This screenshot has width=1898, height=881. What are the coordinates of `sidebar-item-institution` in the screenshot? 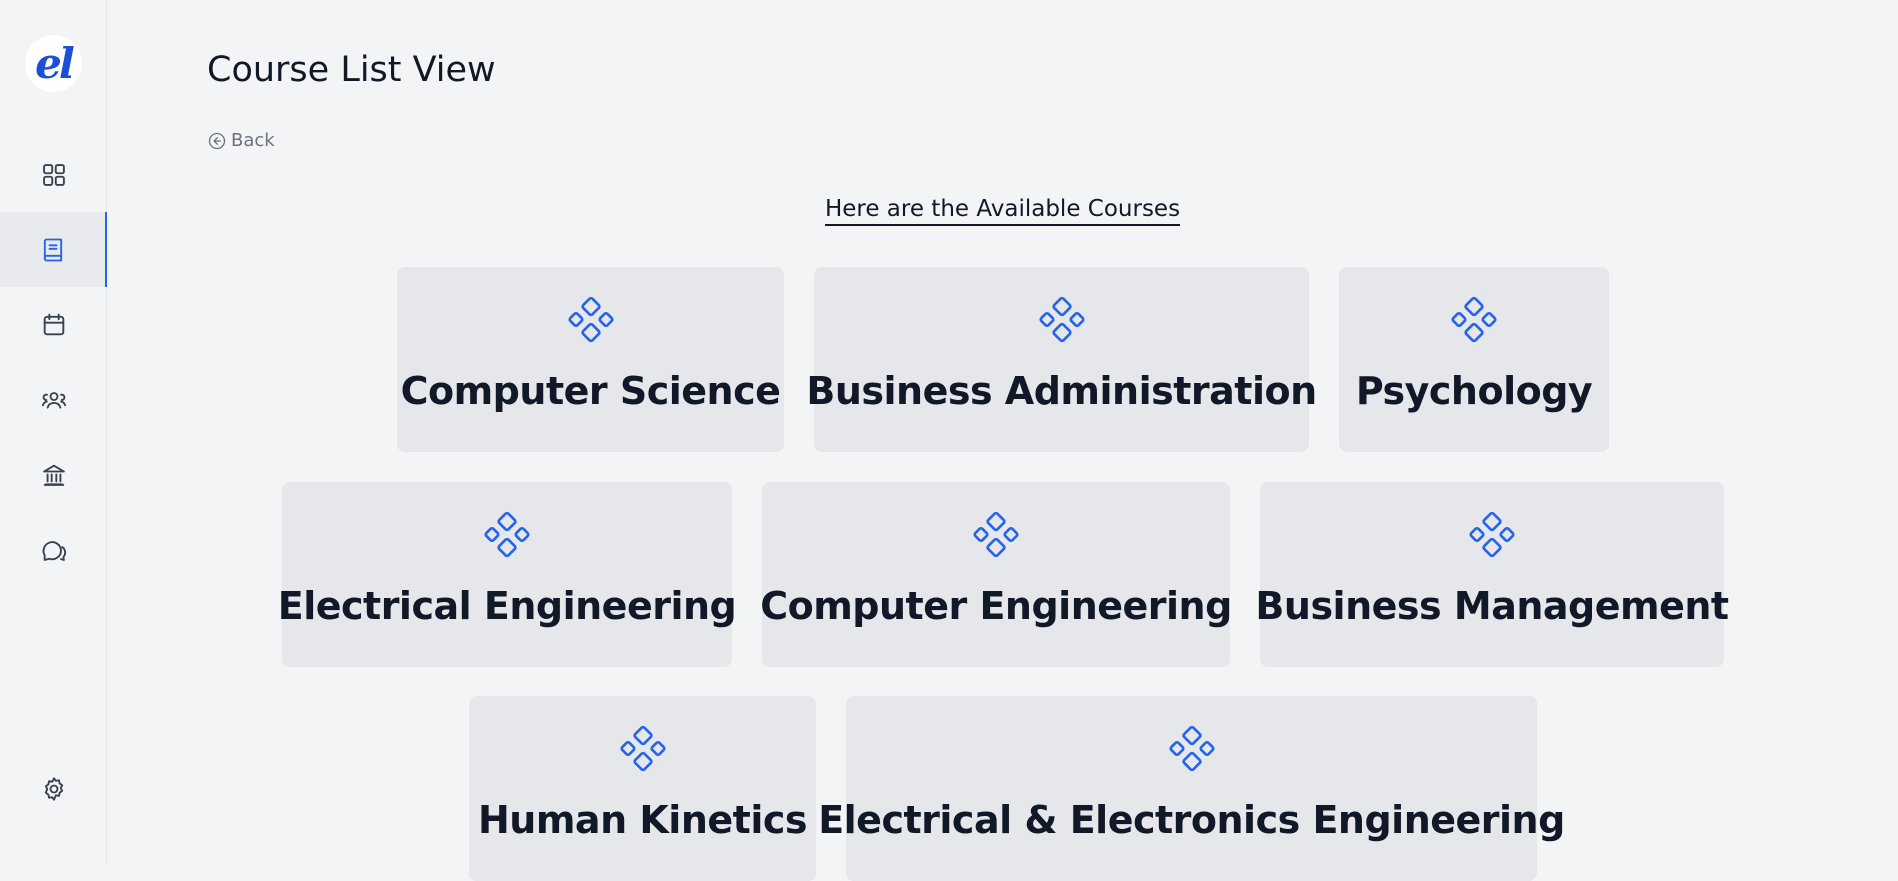 It's located at (53, 474).